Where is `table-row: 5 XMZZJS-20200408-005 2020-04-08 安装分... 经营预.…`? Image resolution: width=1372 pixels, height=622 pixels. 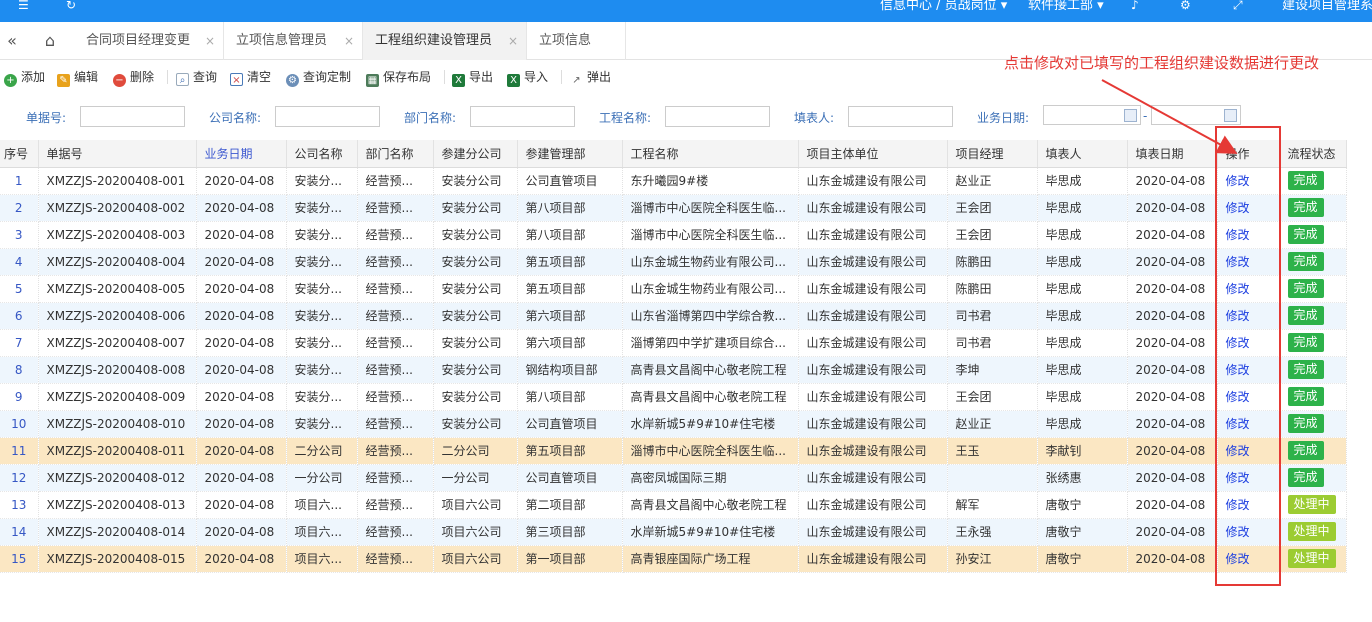
table-row: 5 XMZZJS-20200408-005 2020-04-08 安装分... 经营预.… is located at coordinates (673, 289).